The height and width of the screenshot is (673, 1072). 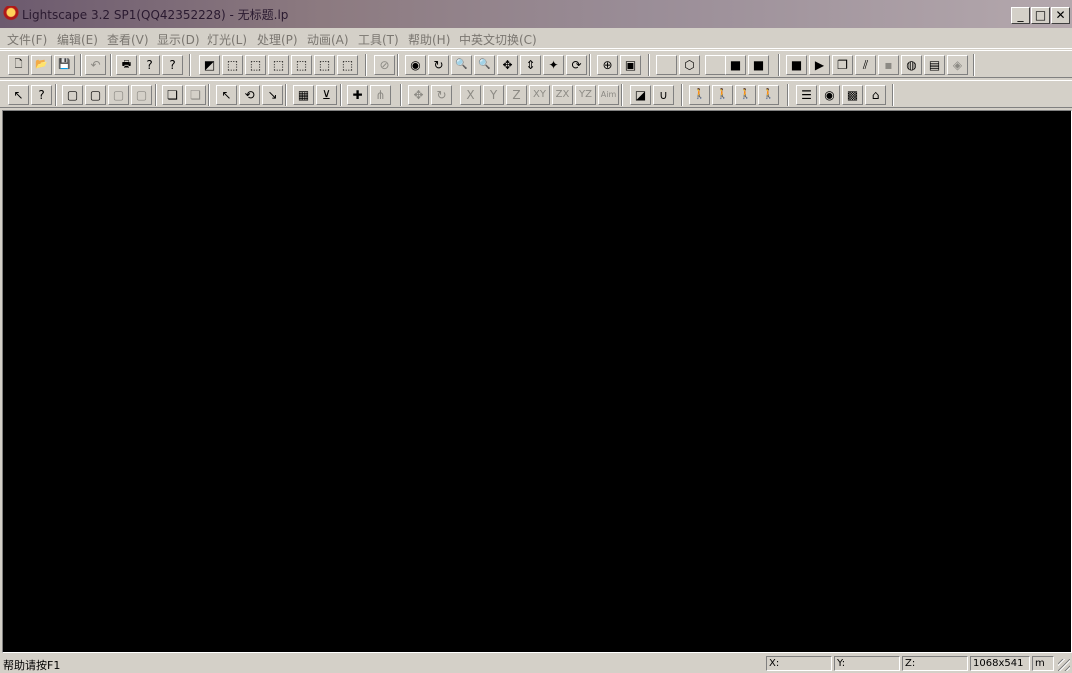 I want to click on print-icon: 🖶, so click(x=126, y=65).